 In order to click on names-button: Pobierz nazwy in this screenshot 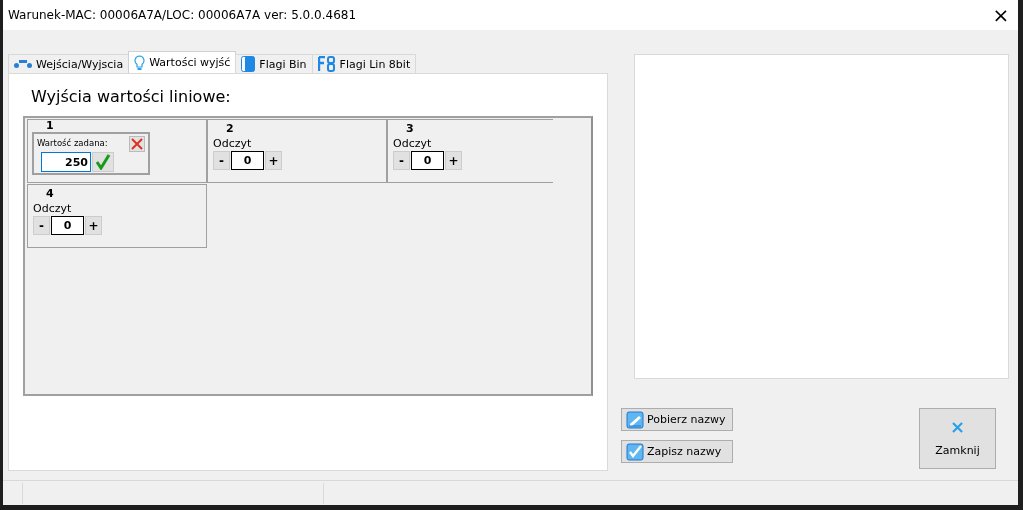, I will do `click(677, 419)`.